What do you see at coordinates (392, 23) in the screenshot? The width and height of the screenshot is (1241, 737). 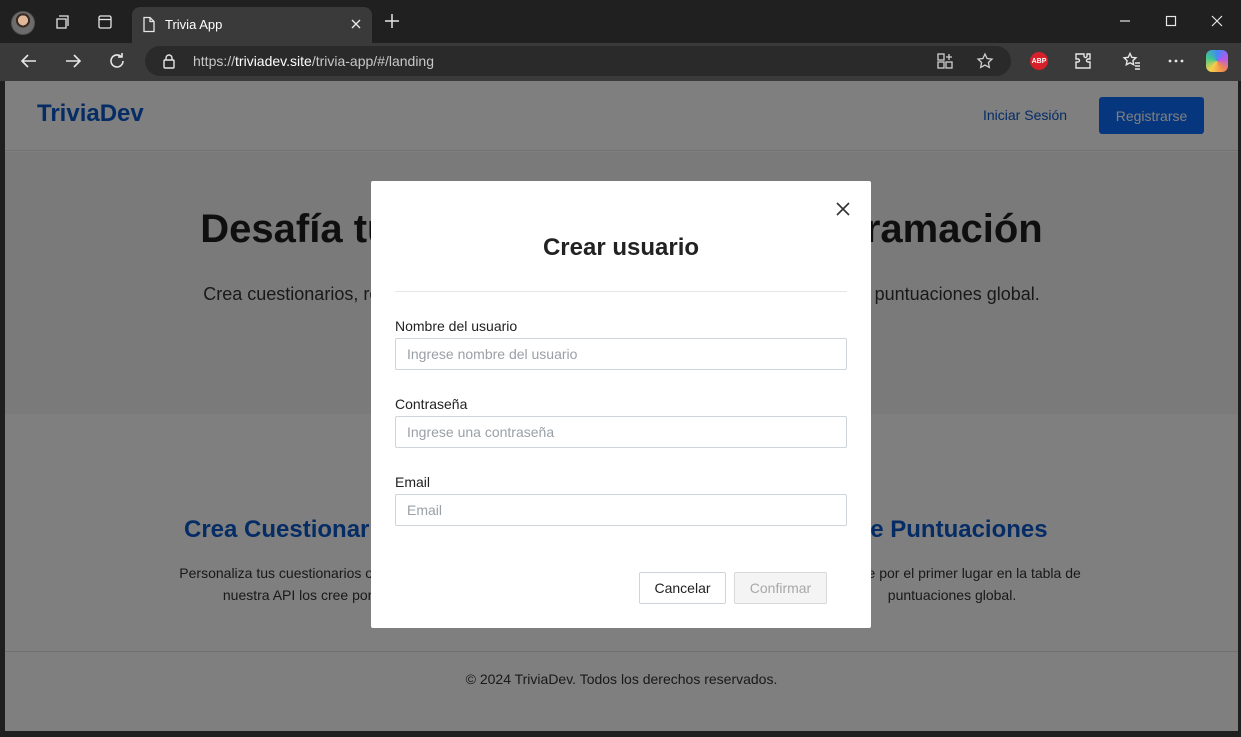 I see `new-tab-icon` at bounding box center [392, 23].